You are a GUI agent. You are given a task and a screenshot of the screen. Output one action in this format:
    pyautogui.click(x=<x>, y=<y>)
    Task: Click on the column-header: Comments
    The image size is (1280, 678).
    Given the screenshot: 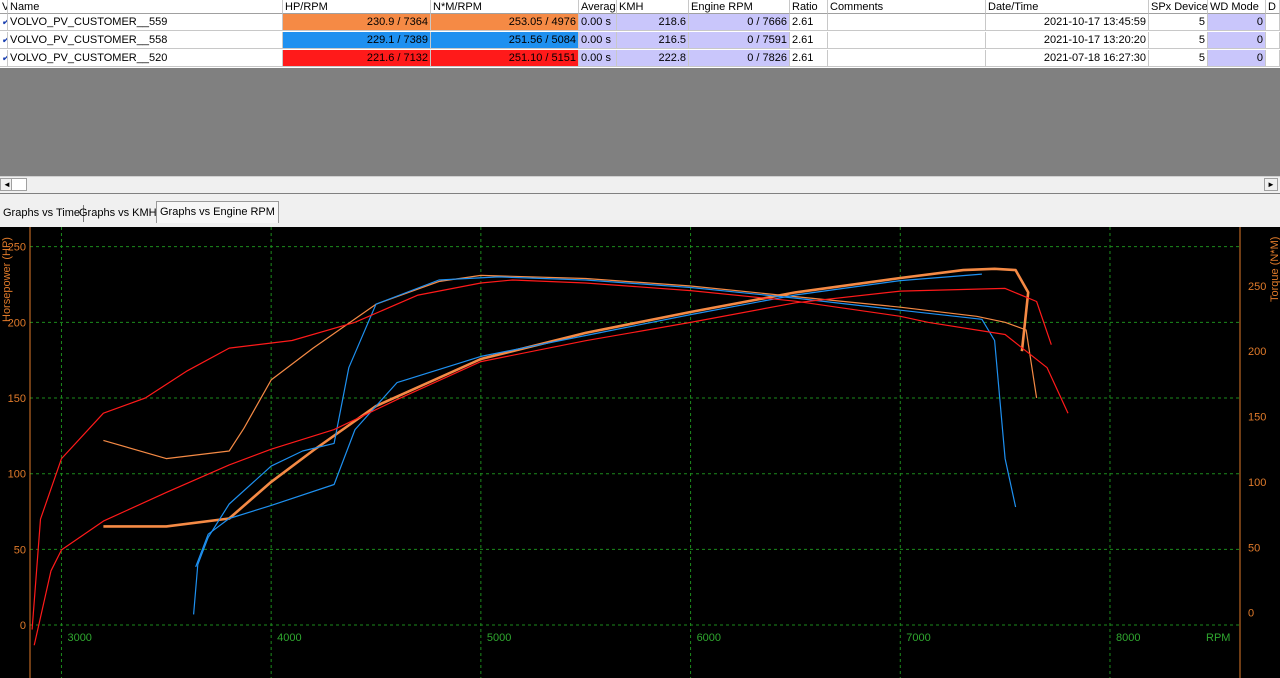 What is the action you would take?
    pyautogui.click(x=907, y=7)
    